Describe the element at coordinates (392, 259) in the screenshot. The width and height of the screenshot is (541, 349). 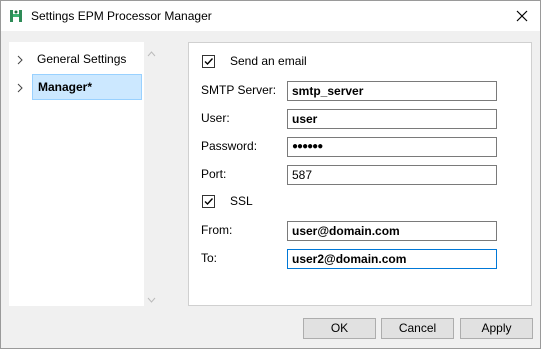
I see `to-field: user2@domain.com` at that location.